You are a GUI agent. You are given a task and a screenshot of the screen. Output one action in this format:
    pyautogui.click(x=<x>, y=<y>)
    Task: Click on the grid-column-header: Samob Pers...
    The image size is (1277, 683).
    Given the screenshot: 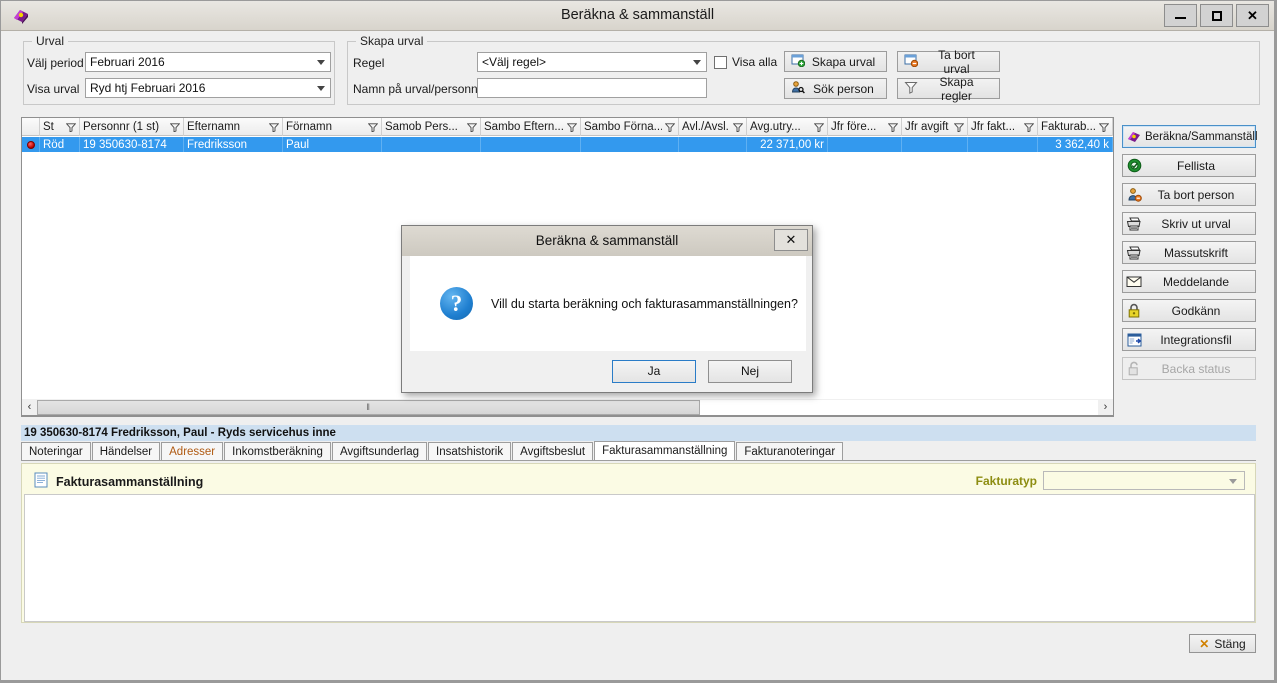 What is the action you would take?
    pyautogui.click(x=431, y=127)
    